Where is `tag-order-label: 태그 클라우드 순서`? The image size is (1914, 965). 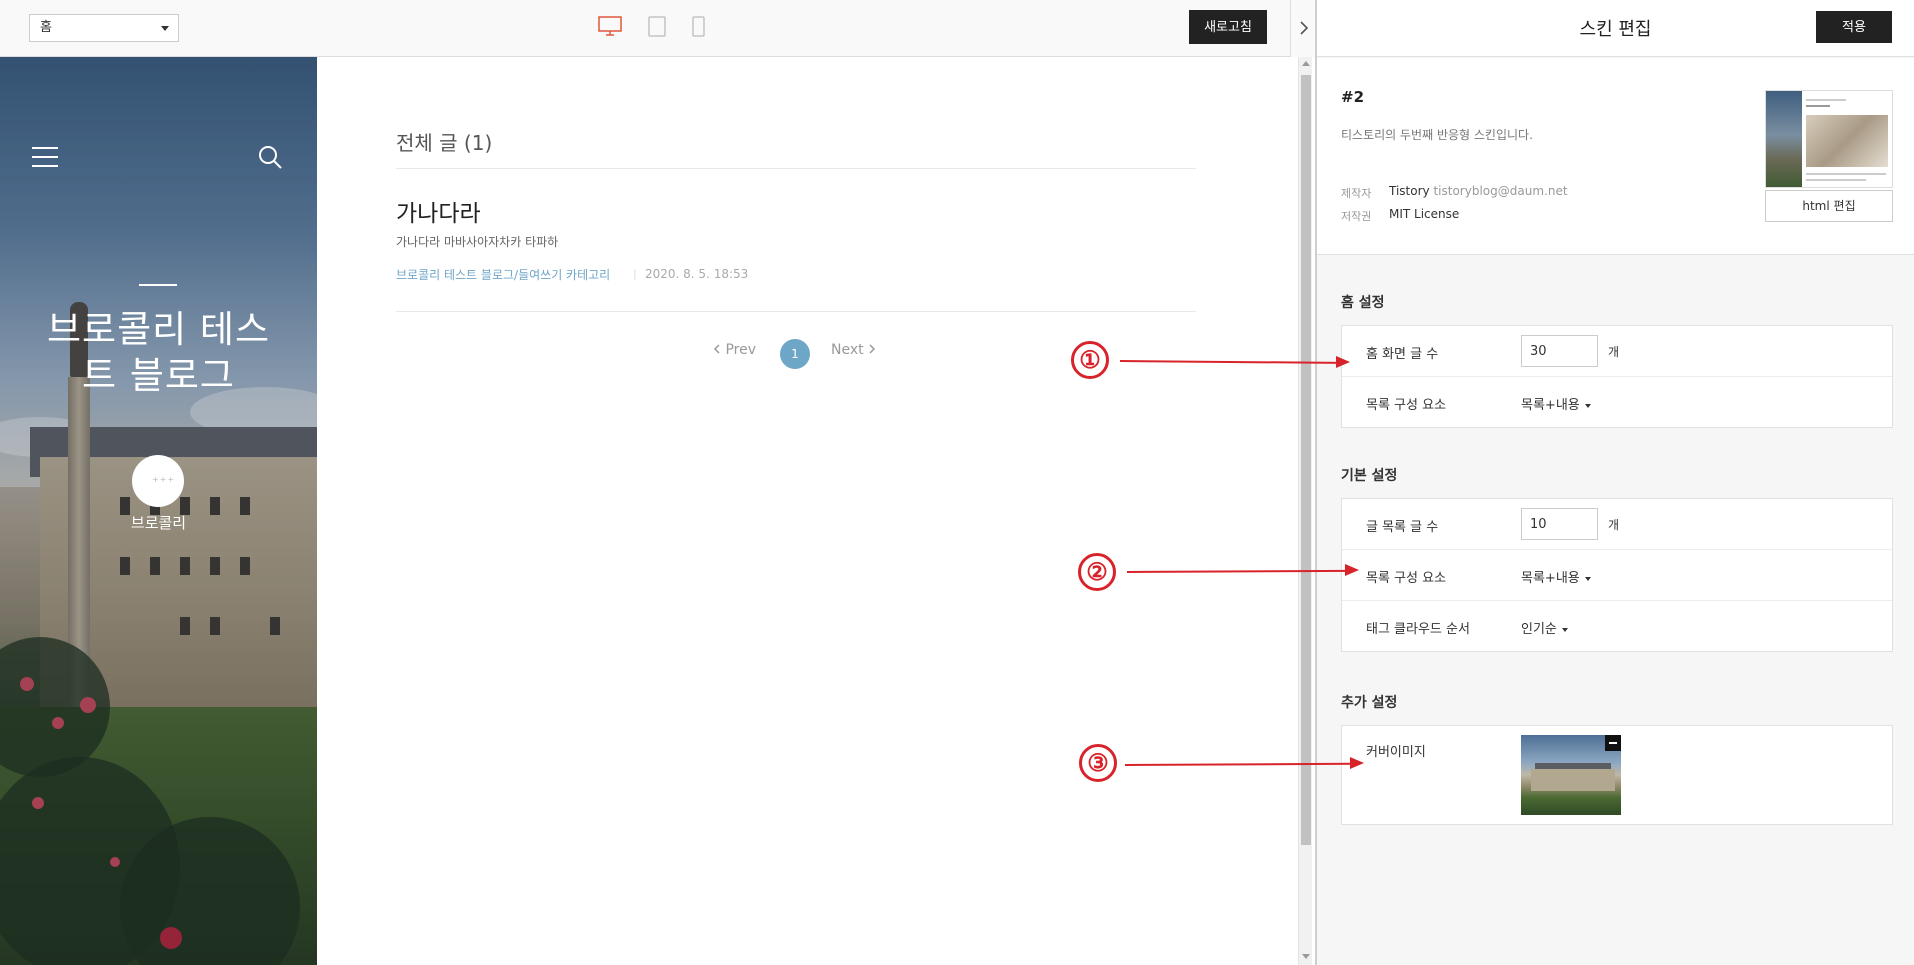
tag-order-label: 태그 클라우드 순서 is located at coordinates (1418, 629).